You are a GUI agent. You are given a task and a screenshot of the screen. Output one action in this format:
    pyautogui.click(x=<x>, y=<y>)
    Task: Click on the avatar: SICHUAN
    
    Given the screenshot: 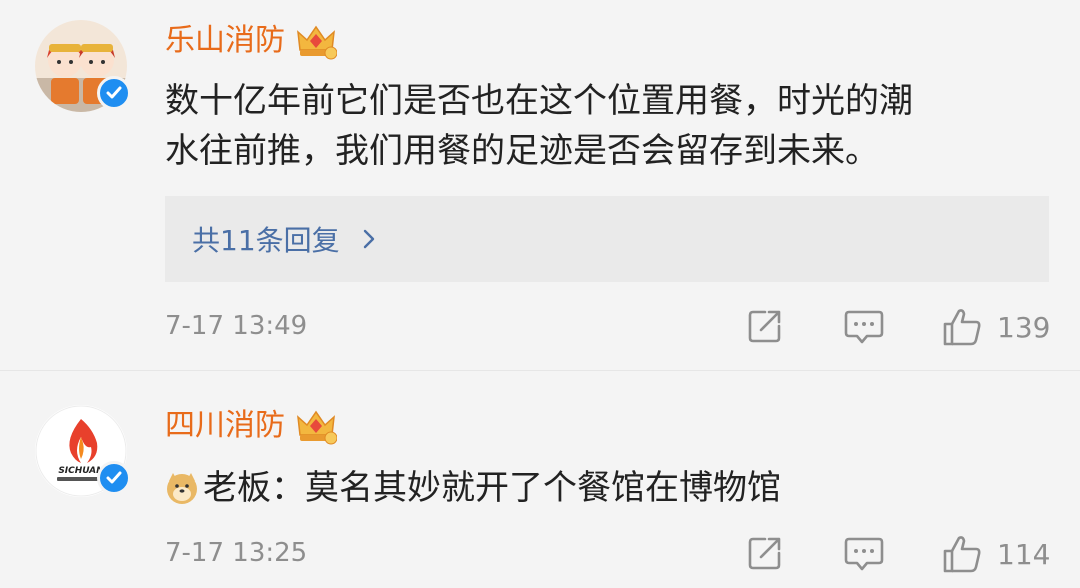 What is the action you would take?
    pyautogui.click(x=83, y=451)
    